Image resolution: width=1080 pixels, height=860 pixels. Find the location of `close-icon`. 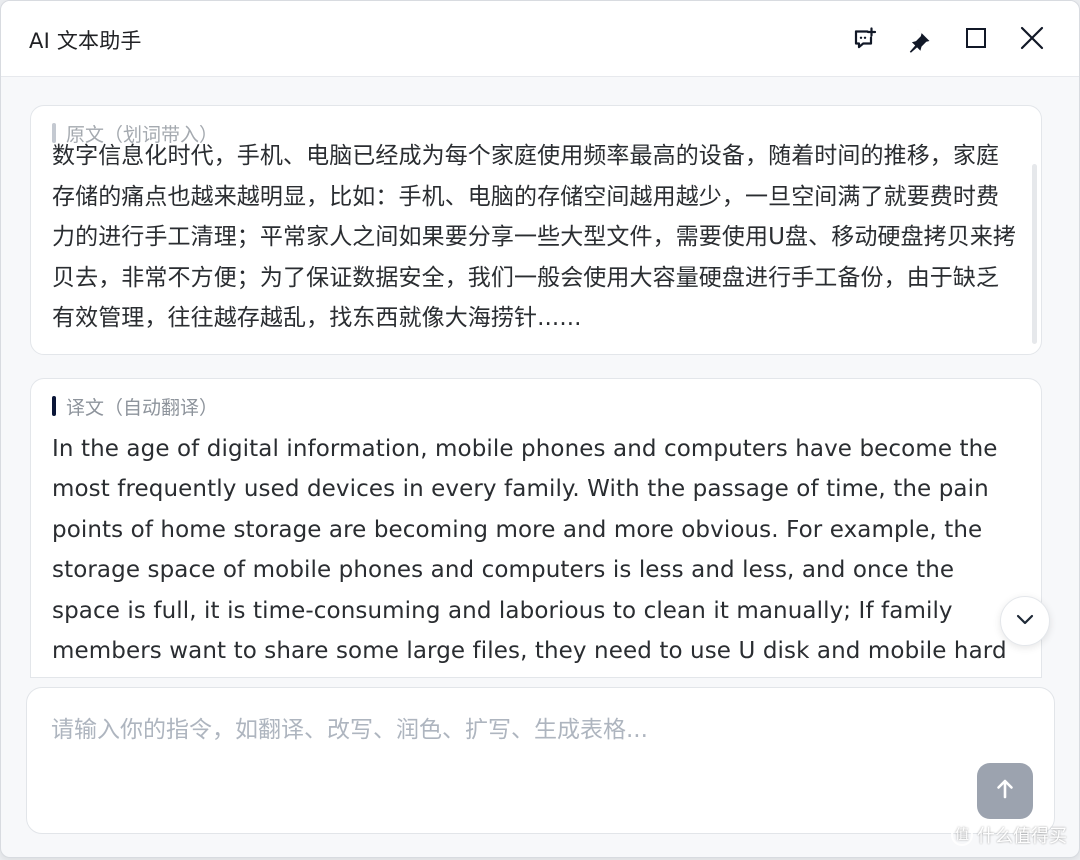

close-icon is located at coordinates (1032, 38).